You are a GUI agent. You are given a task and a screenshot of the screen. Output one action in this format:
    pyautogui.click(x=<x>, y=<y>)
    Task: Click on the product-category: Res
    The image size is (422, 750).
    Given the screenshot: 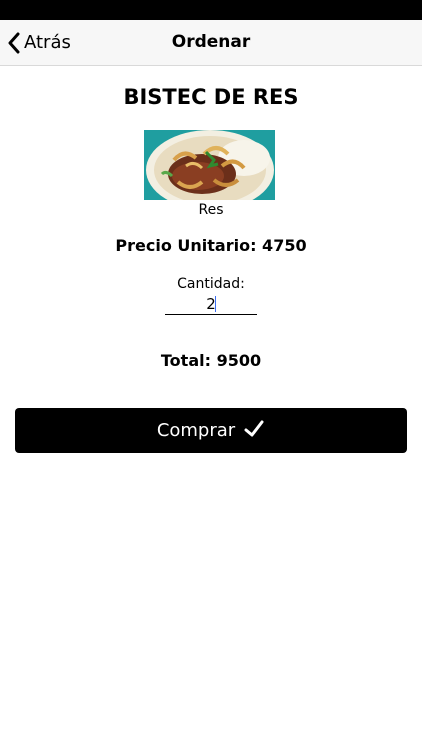 What is the action you would take?
    pyautogui.click(x=211, y=210)
    